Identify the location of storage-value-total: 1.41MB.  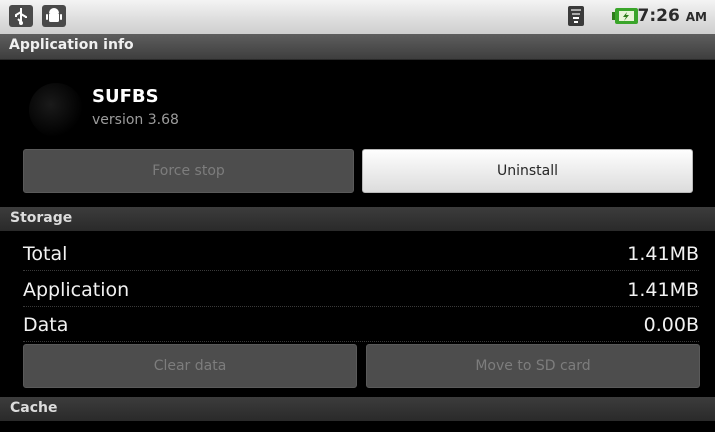
(663, 254).